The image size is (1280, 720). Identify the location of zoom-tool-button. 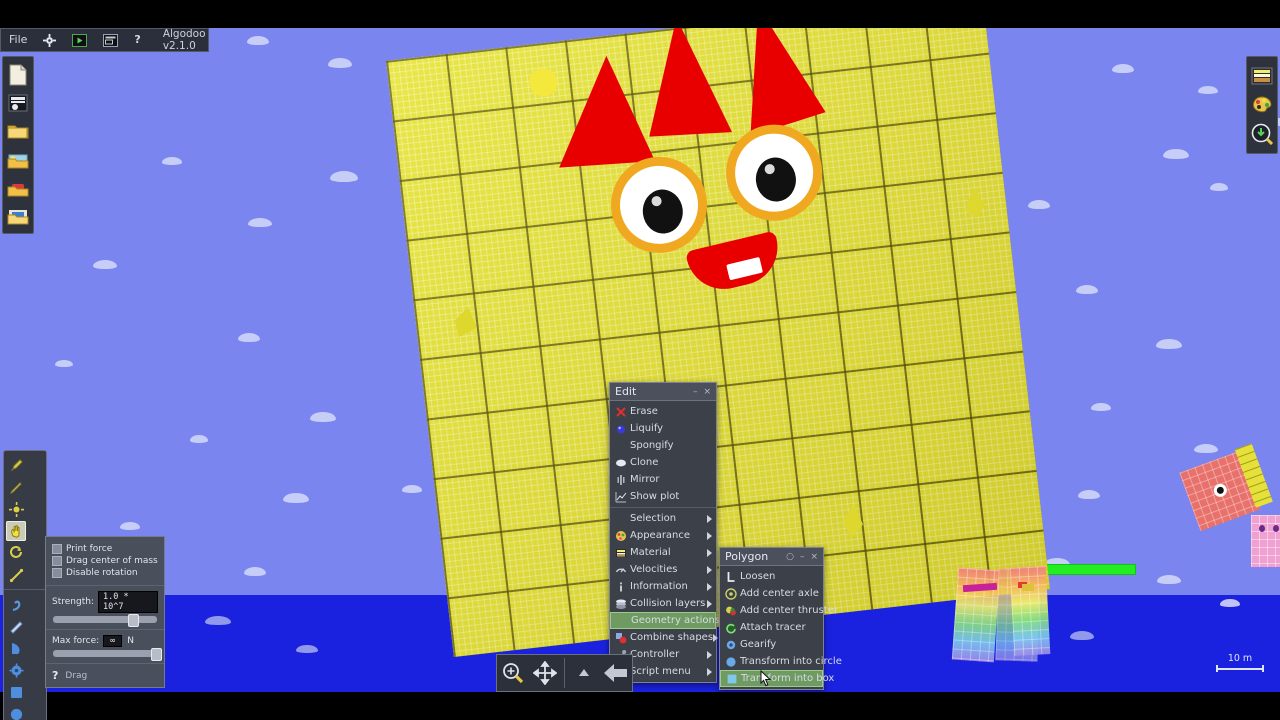
(513, 673).